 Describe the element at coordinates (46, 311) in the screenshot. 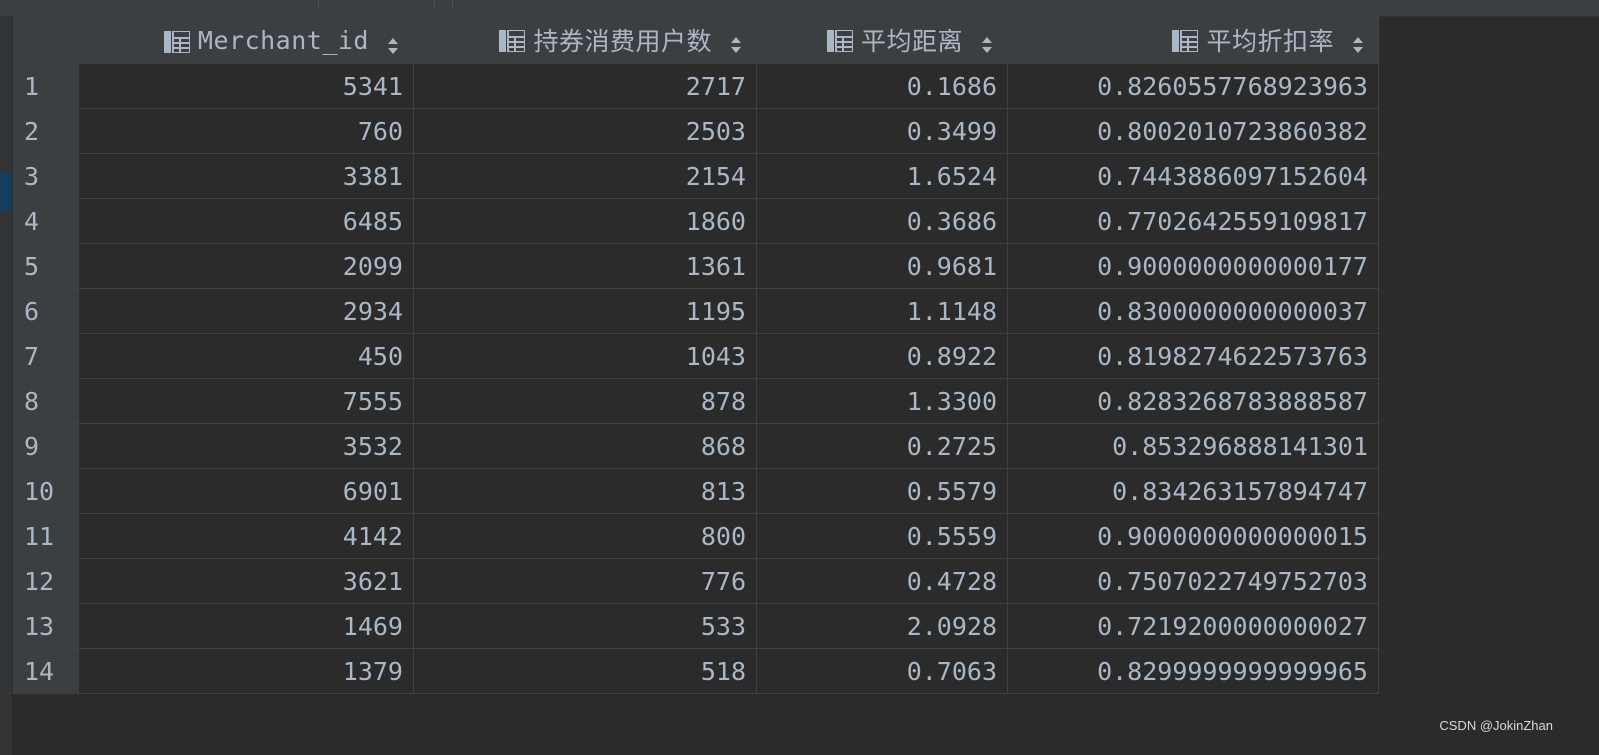

I see `row-number: 6` at that location.